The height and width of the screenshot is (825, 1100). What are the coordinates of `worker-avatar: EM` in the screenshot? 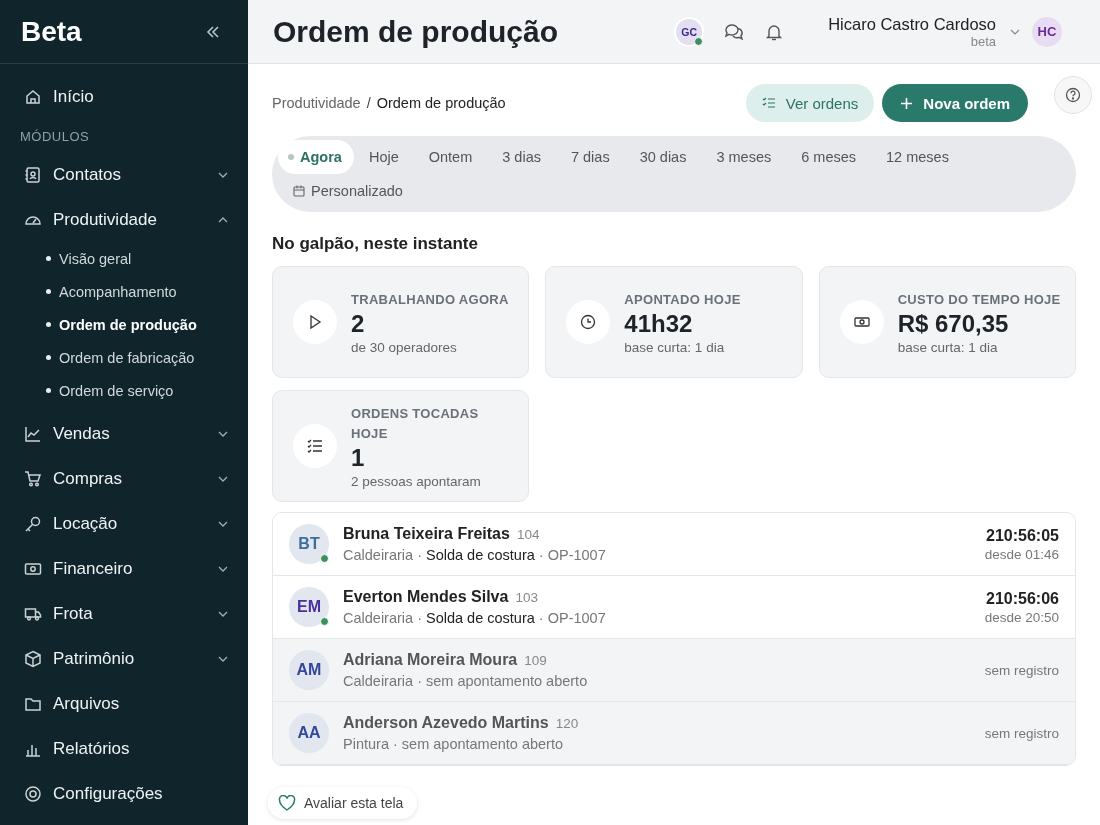 It's located at (309, 607).